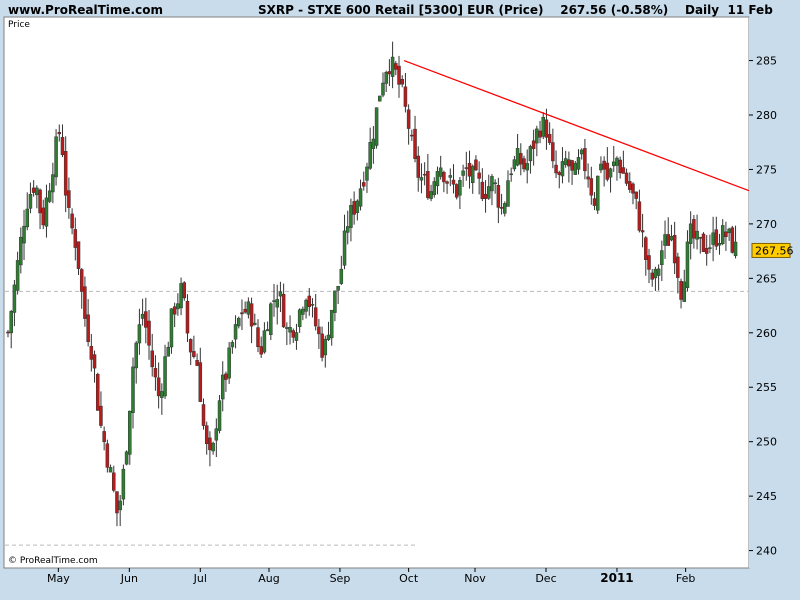  I want to click on x-tick-label: Oct, so click(409, 578).